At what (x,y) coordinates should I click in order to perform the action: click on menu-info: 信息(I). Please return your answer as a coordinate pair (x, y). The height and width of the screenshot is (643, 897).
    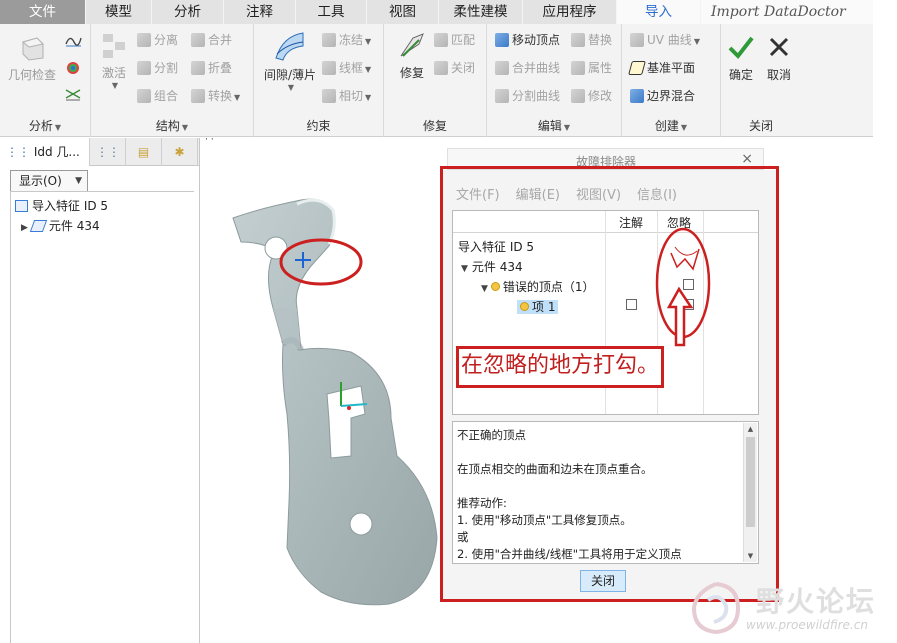
    Looking at the image, I should click on (657, 194).